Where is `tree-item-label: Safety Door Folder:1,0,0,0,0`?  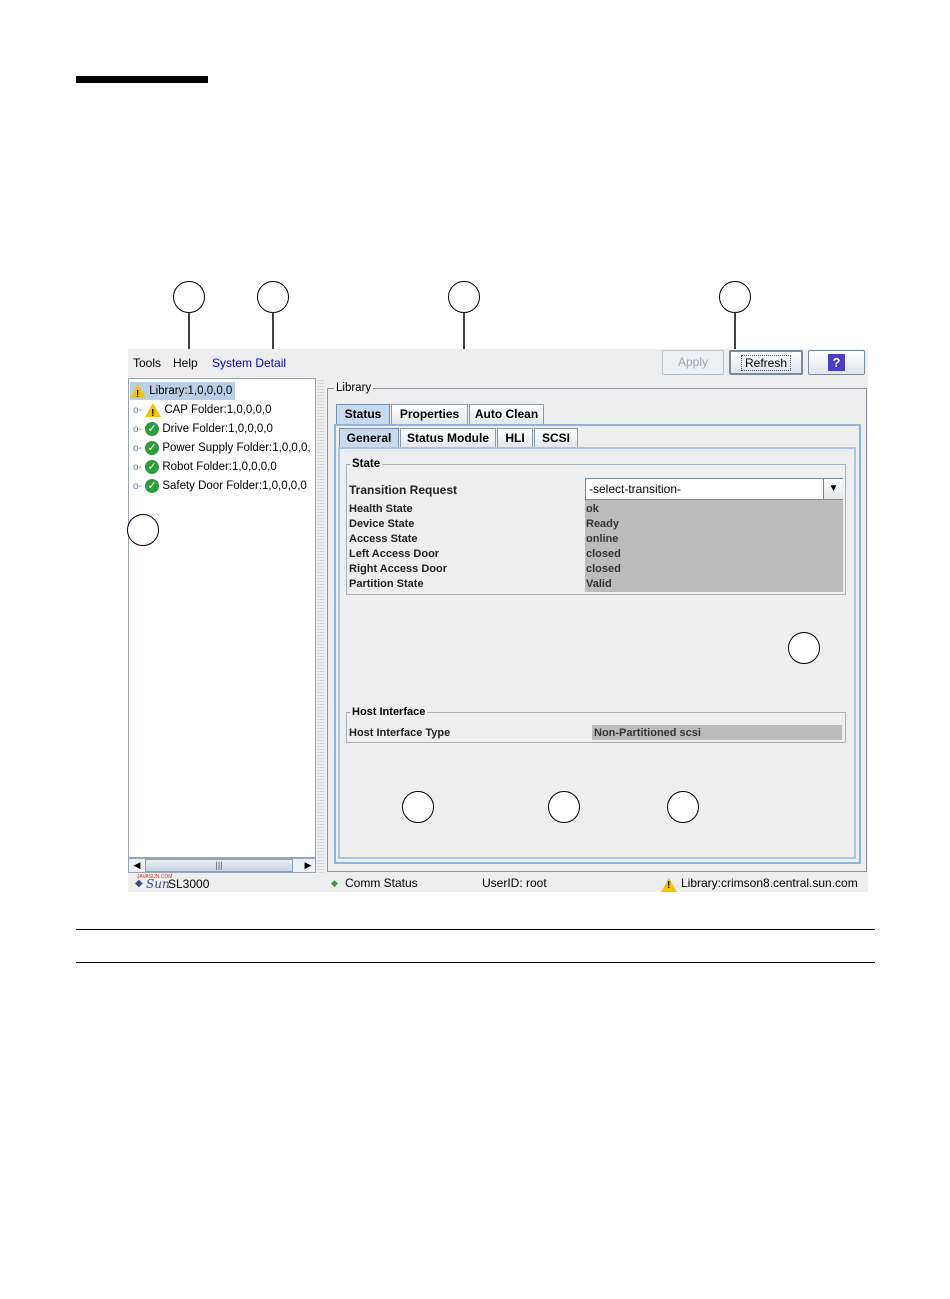
tree-item-label: Safety Door Folder:1,0,0,0,0 is located at coordinates (234, 486).